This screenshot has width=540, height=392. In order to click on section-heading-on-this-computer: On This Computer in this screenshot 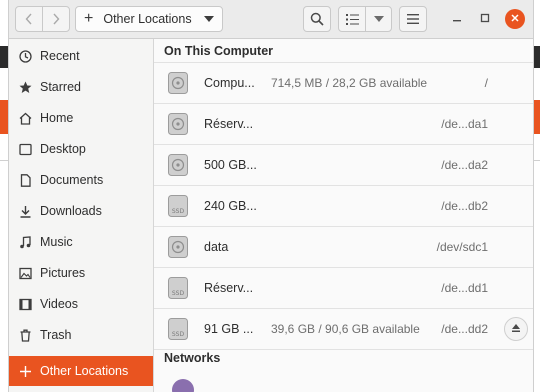, I will do `click(219, 51)`.